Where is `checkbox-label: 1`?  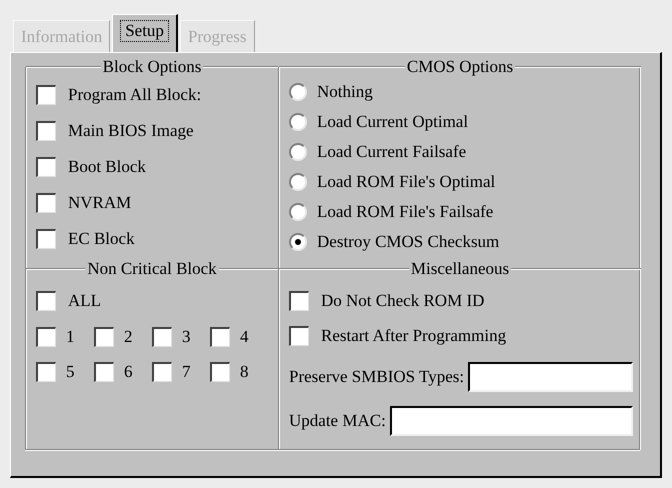 checkbox-label: 1 is located at coordinates (70, 336).